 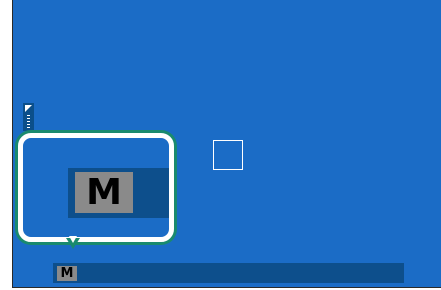 What do you see at coordinates (28, 108) in the screenshot?
I see `exposure-compensation-icon` at bounding box center [28, 108].